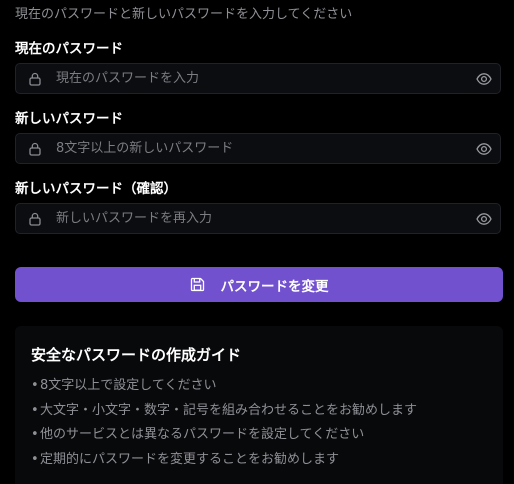  I want to click on list-item: •他のサービスとは異なるパスワードを設定してください, so click(224, 435).